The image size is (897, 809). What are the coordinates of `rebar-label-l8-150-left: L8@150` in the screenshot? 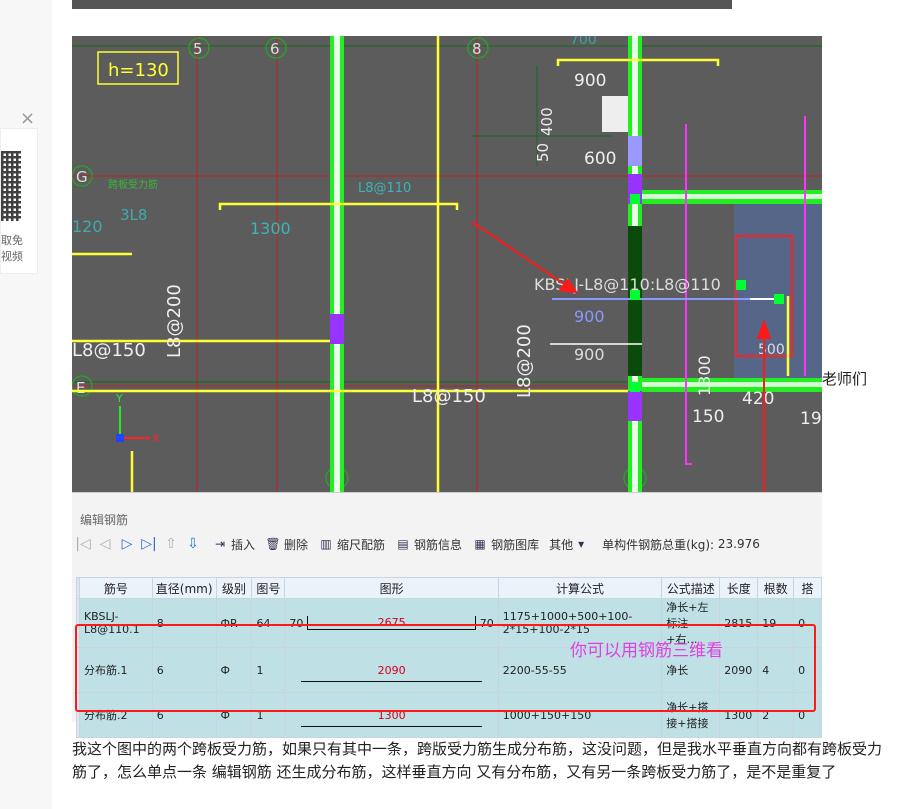 It's located at (109, 350).